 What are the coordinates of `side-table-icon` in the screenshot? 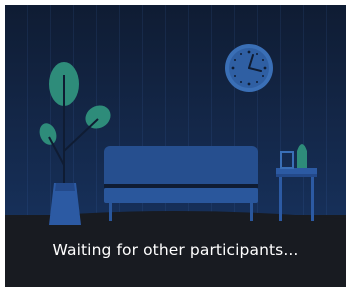 It's located at (296, 182).